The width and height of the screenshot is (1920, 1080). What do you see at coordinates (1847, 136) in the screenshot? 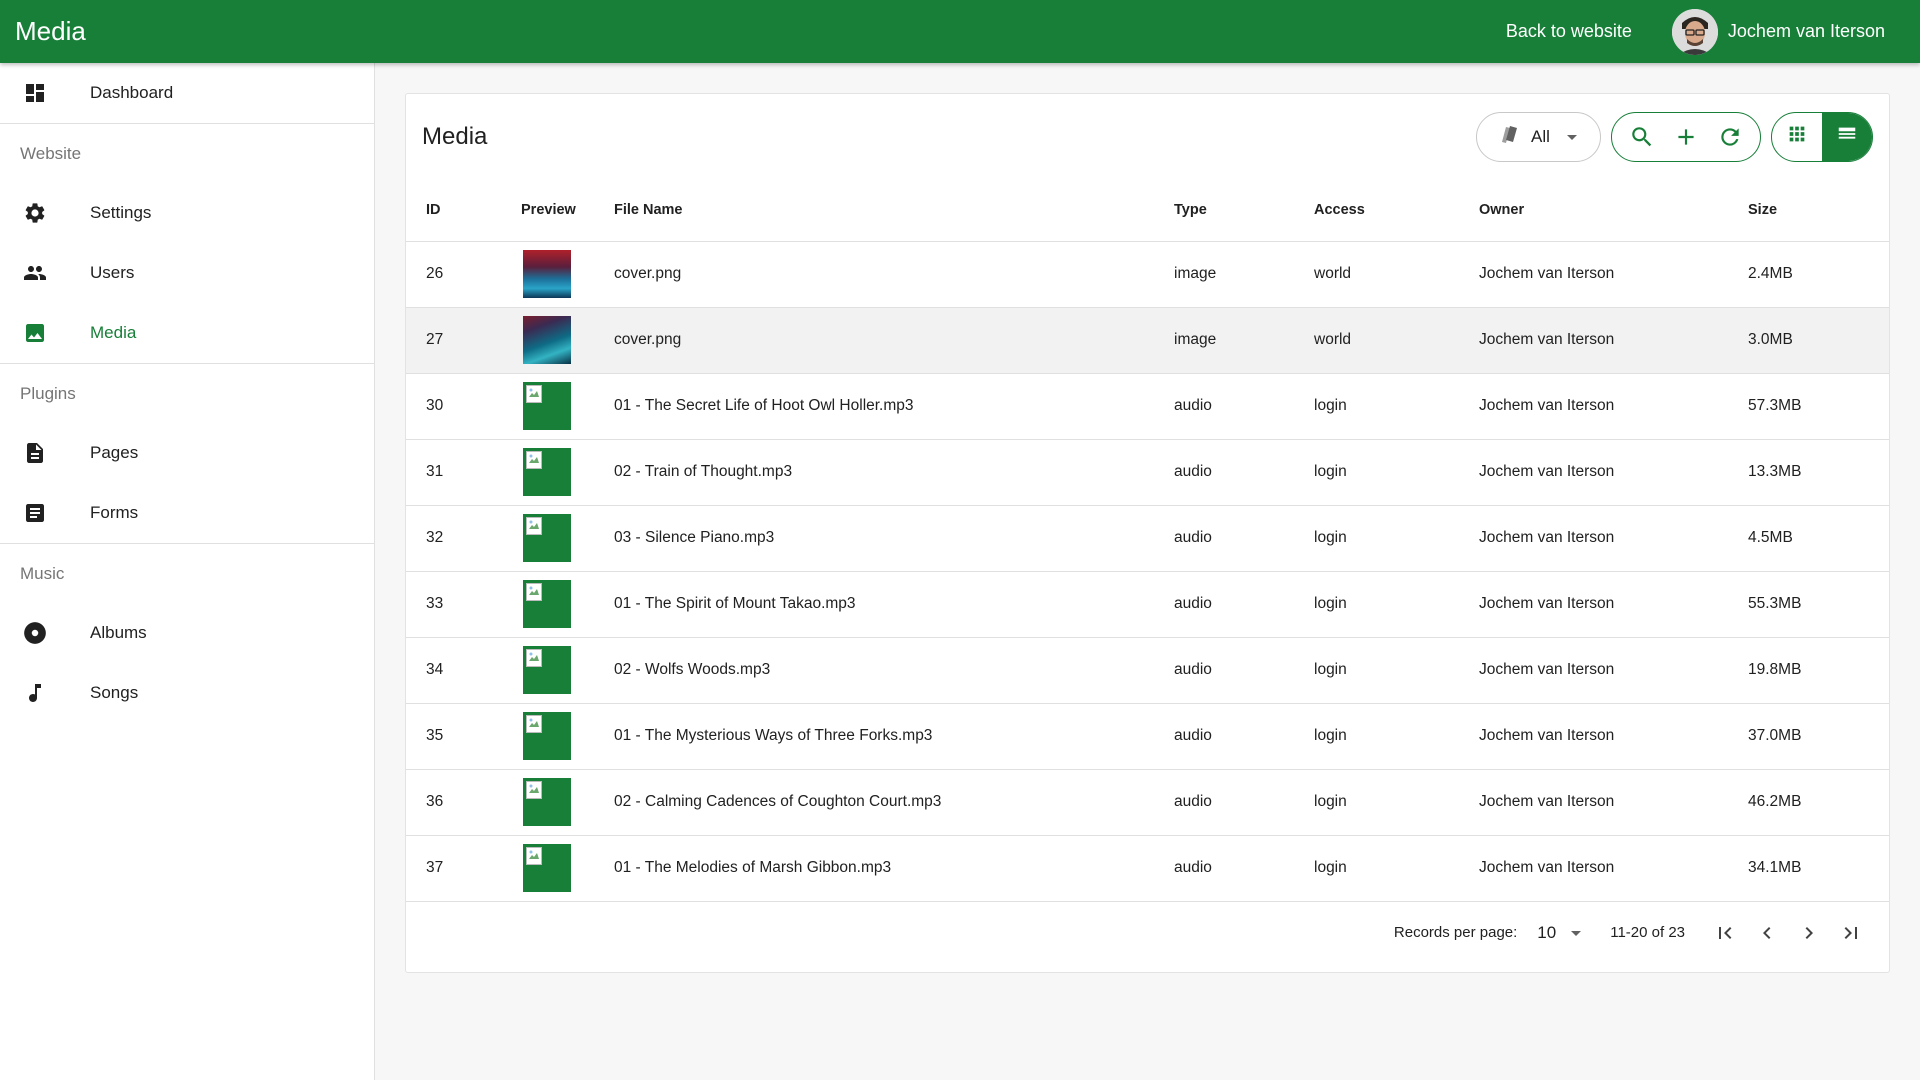
I see `list-view-button` at bounding box center [1847, 136].